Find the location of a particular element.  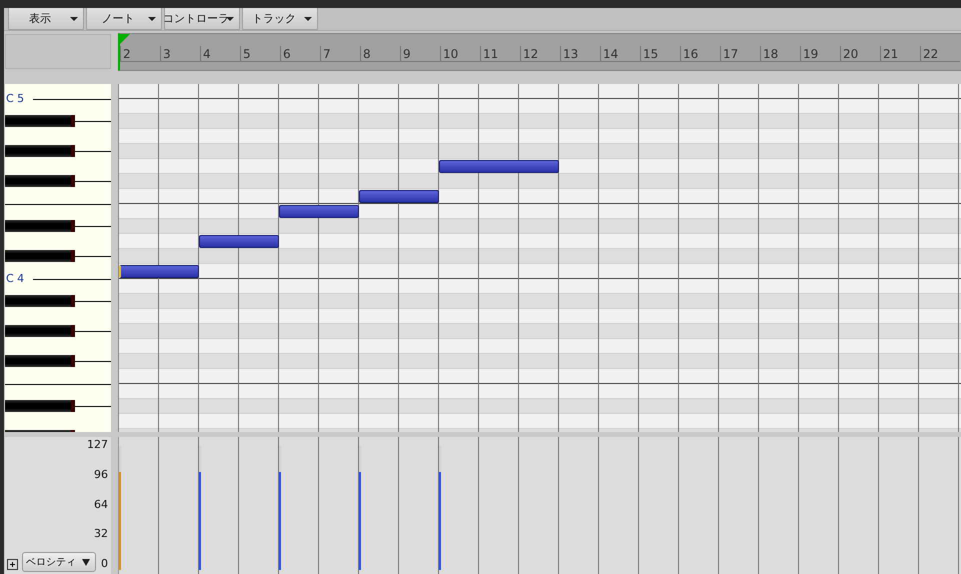

piano-keyboard: C 5 C 4 is located at coordinates (58, 258).